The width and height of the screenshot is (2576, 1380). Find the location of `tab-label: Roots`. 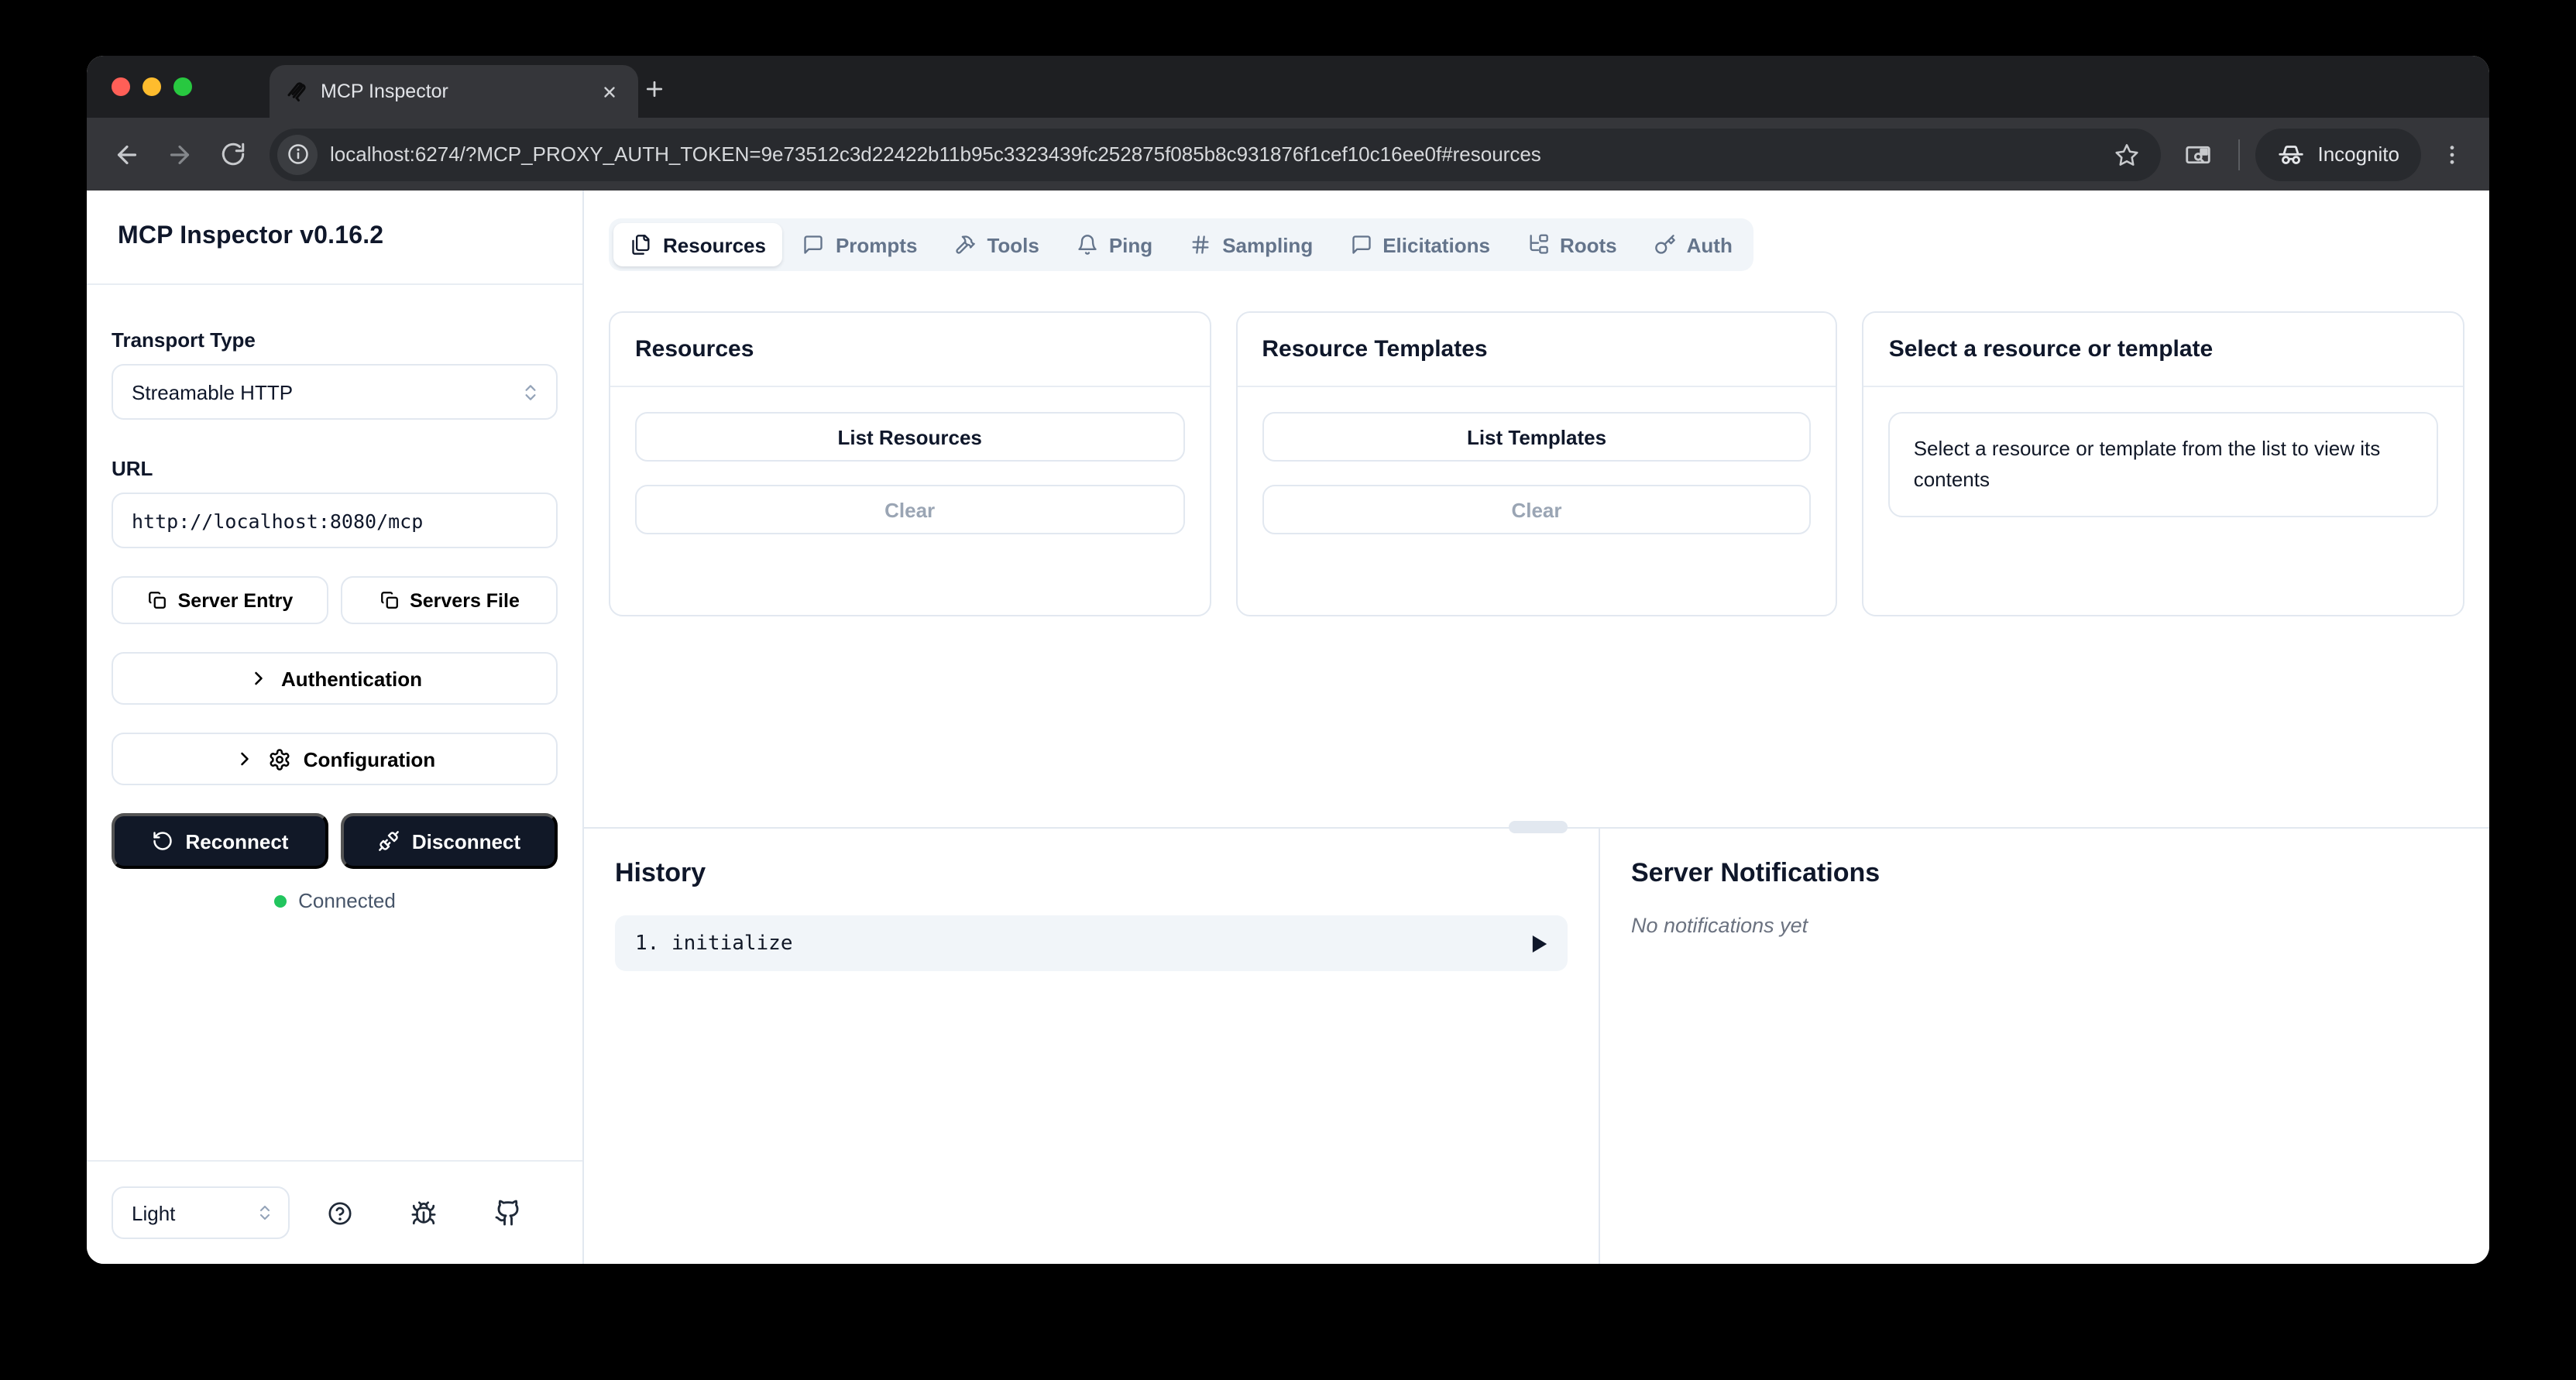

tab-label: Roots is located at coordinates (1588, 244).